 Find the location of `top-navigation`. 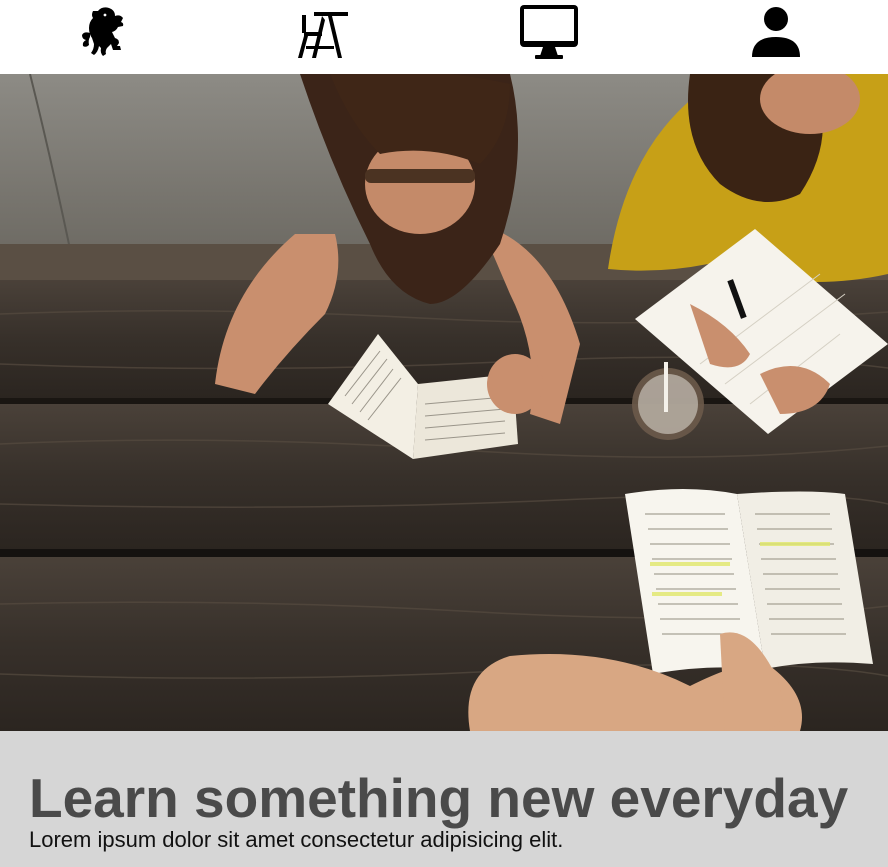

top-navigation is located at coordinates (444, 37).